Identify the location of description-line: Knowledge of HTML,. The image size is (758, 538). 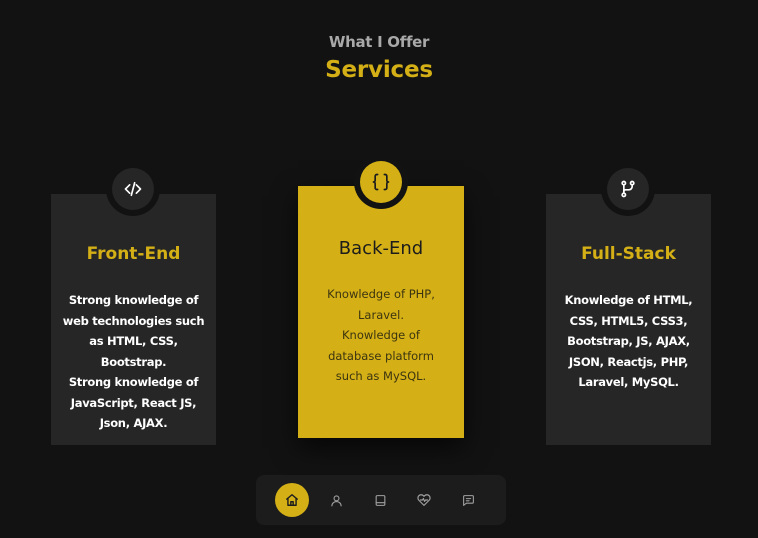
(628, 300).